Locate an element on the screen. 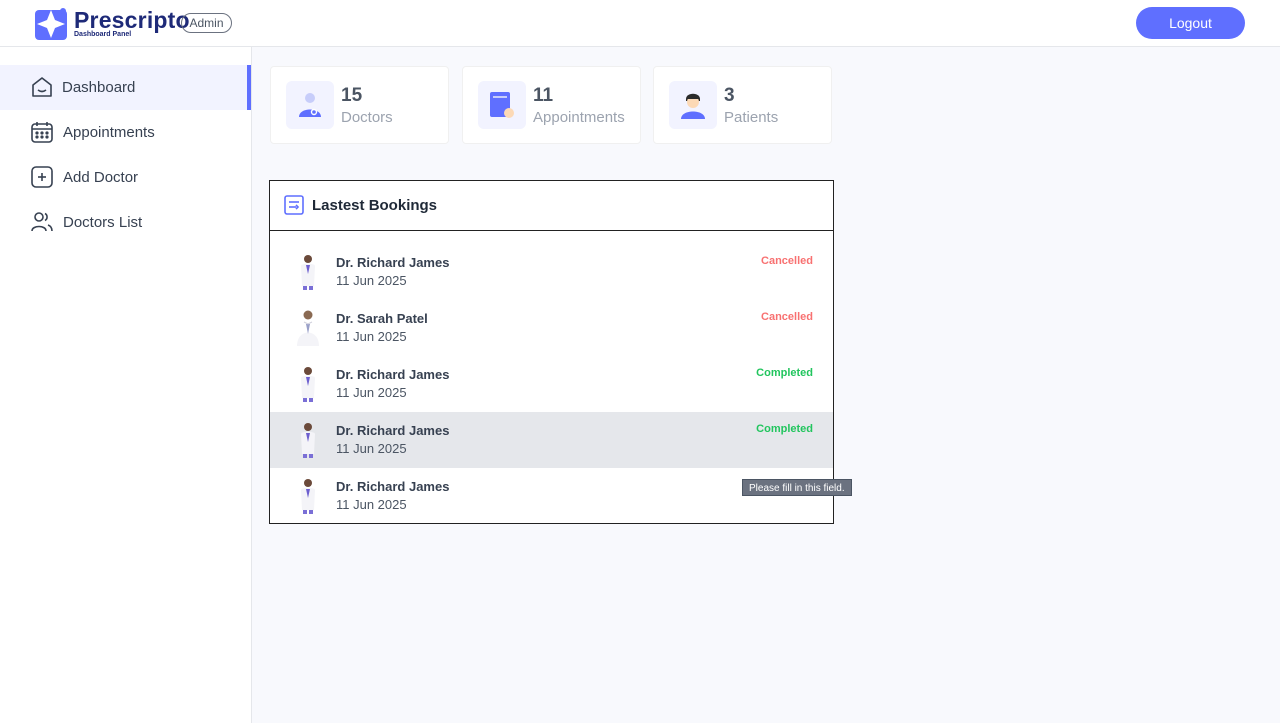  patient-icon is located at coordinates (693, 105).